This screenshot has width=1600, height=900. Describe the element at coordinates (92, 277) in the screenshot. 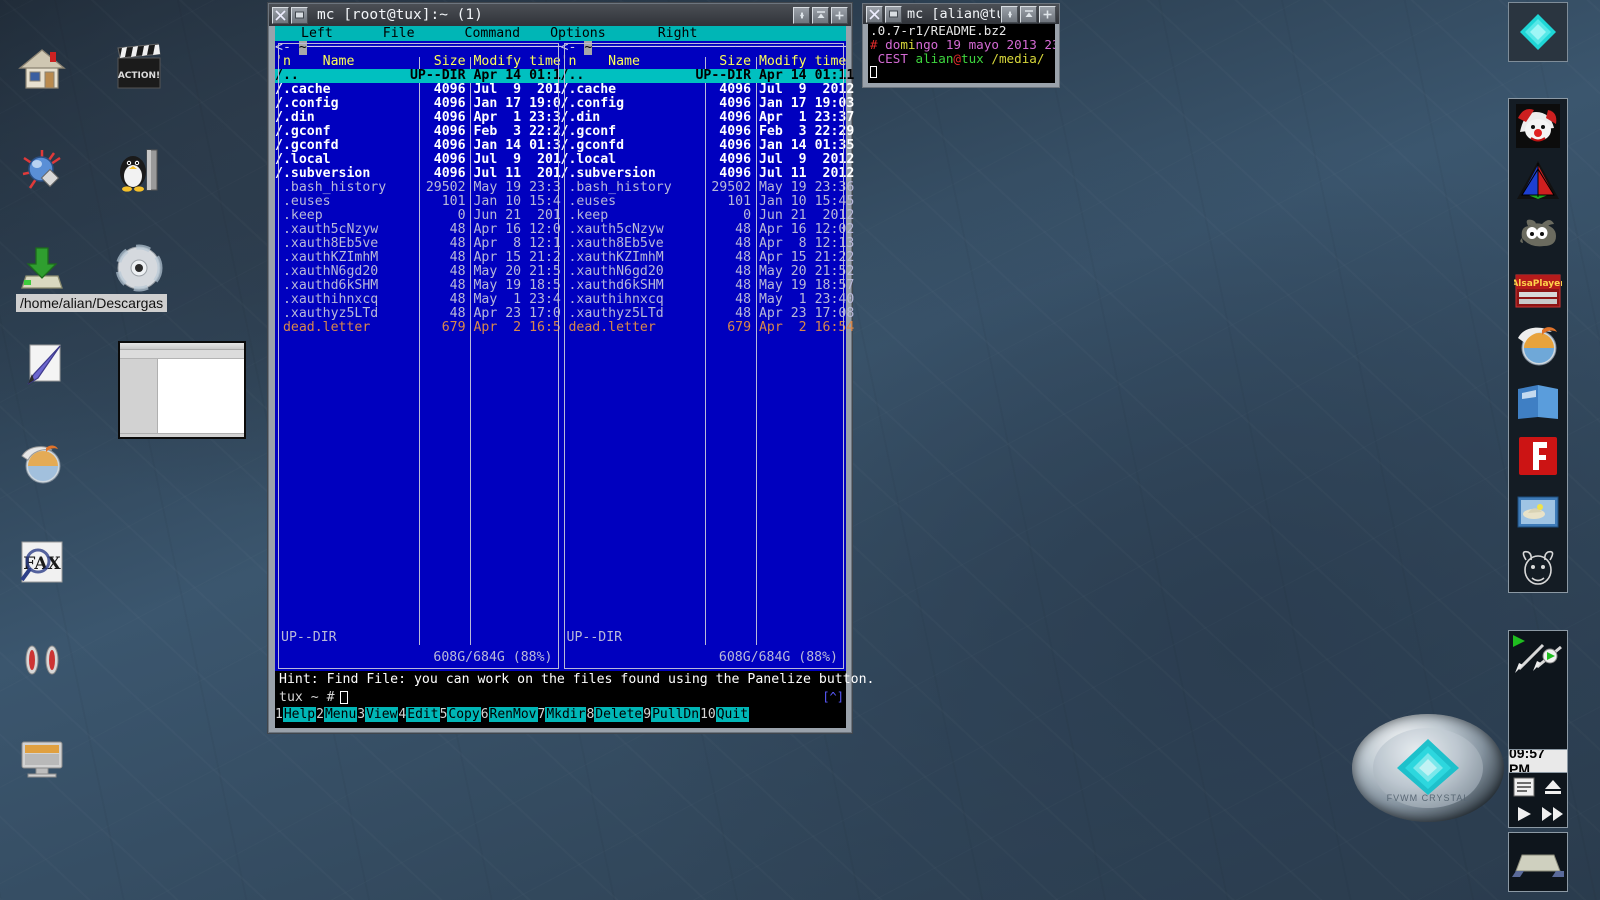

I see `descargas-folder-icon: /home/alian/Descargas` at that location.